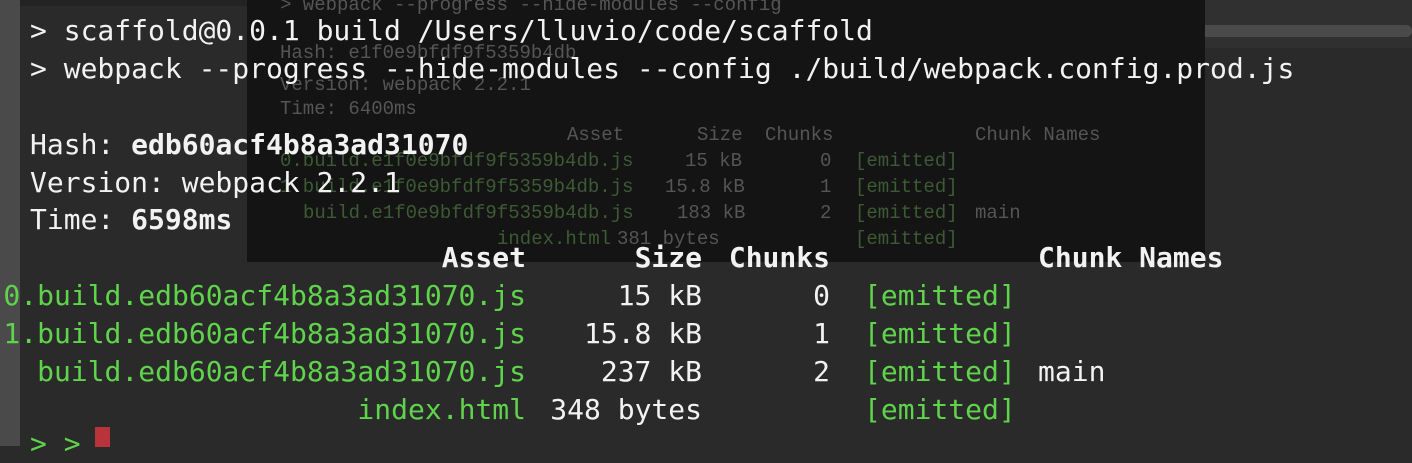  I want to click on hash-value: edb60acf4b8a3ad31070, so click(300, 144).